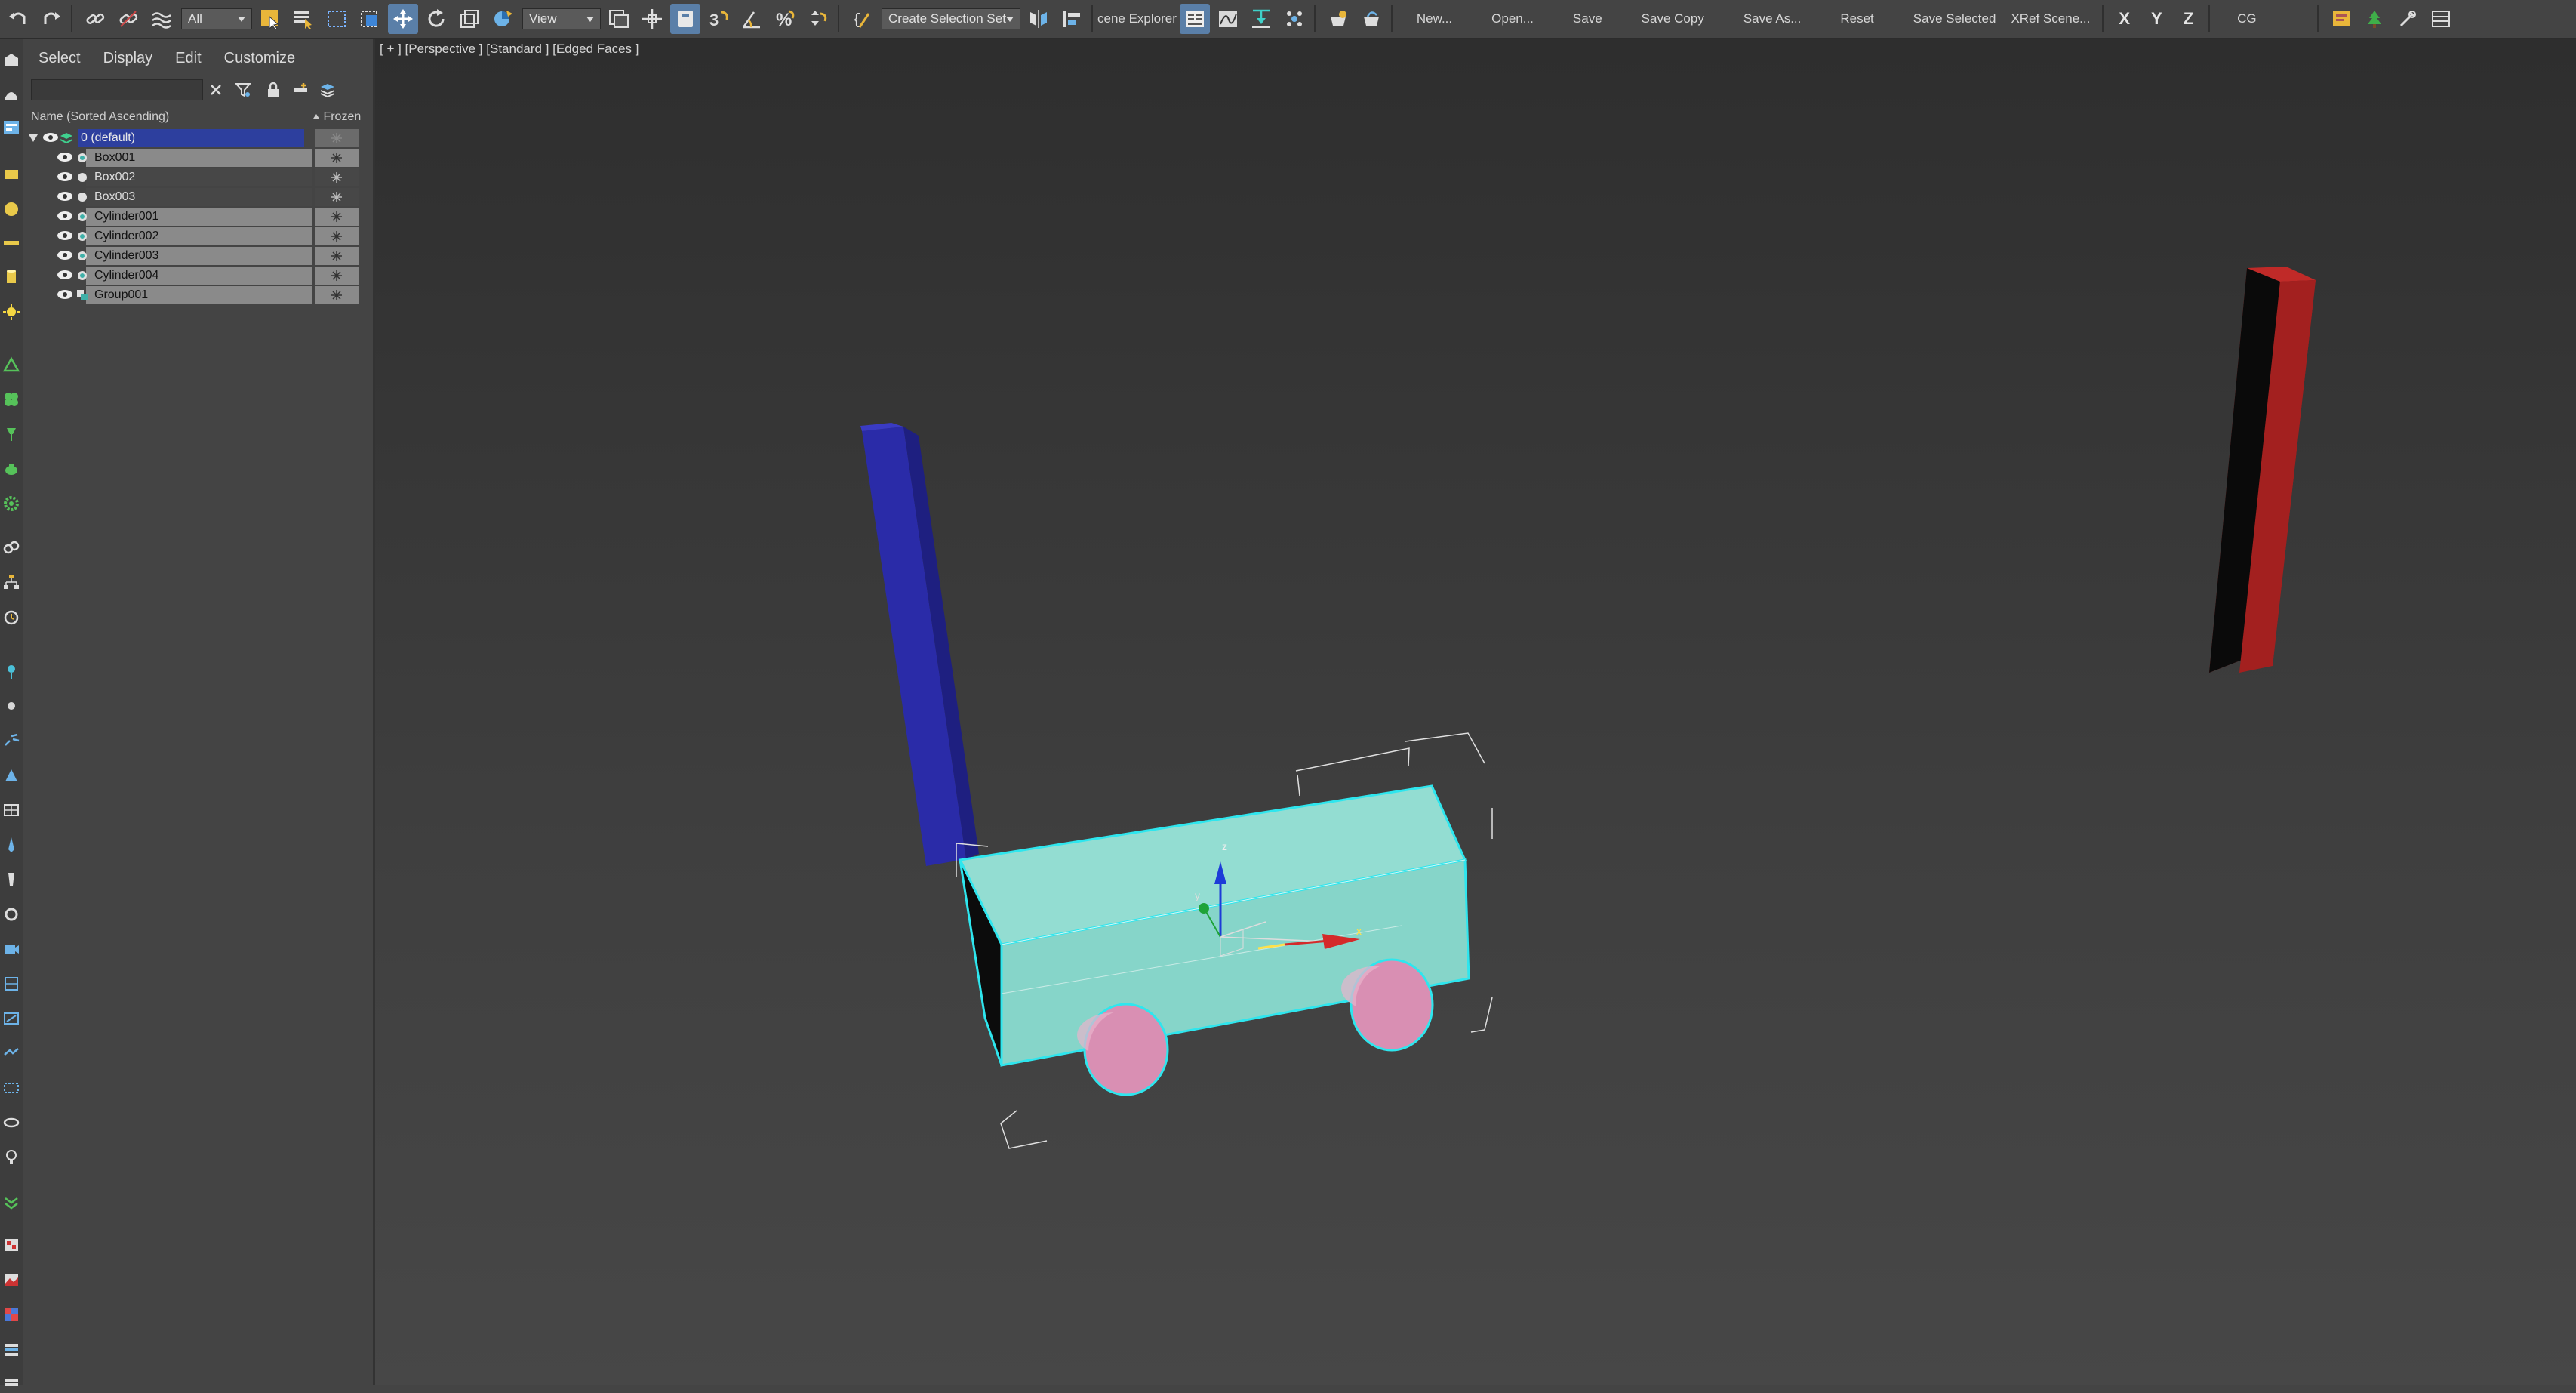  What do you see at coordinates (503, 19) in the screenshot?
I see `select-and-place-icon` at bounding box center [503, 19].